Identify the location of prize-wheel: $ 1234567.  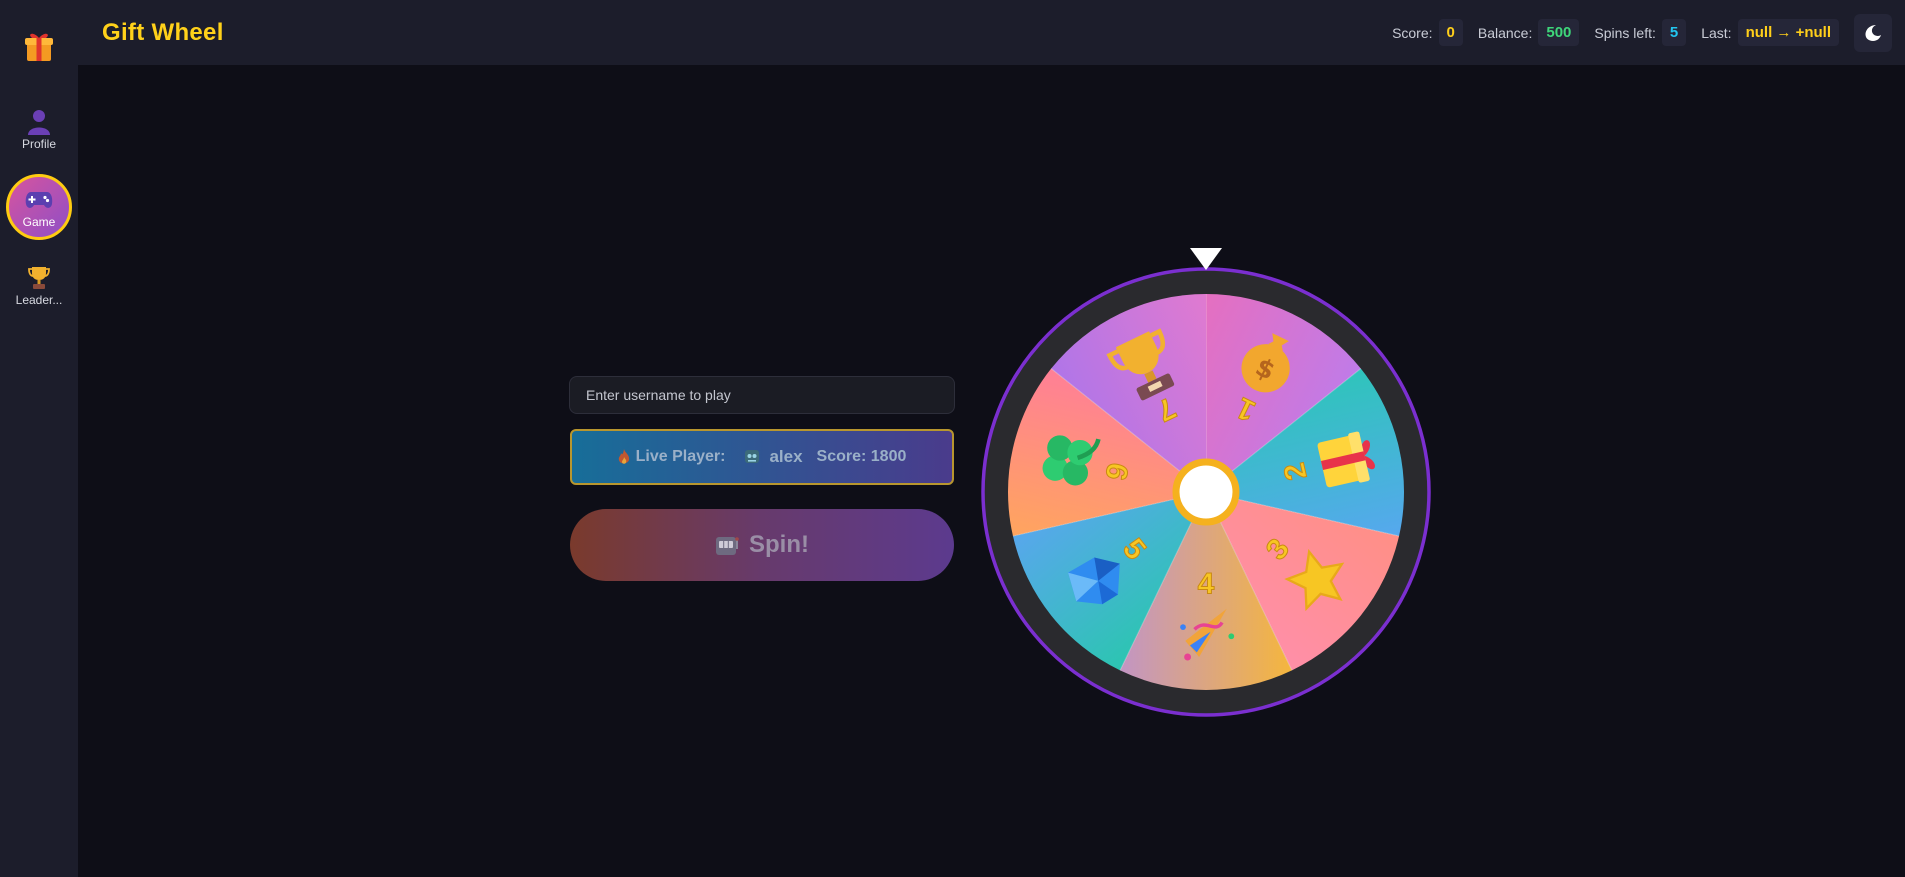
(1206, 480).